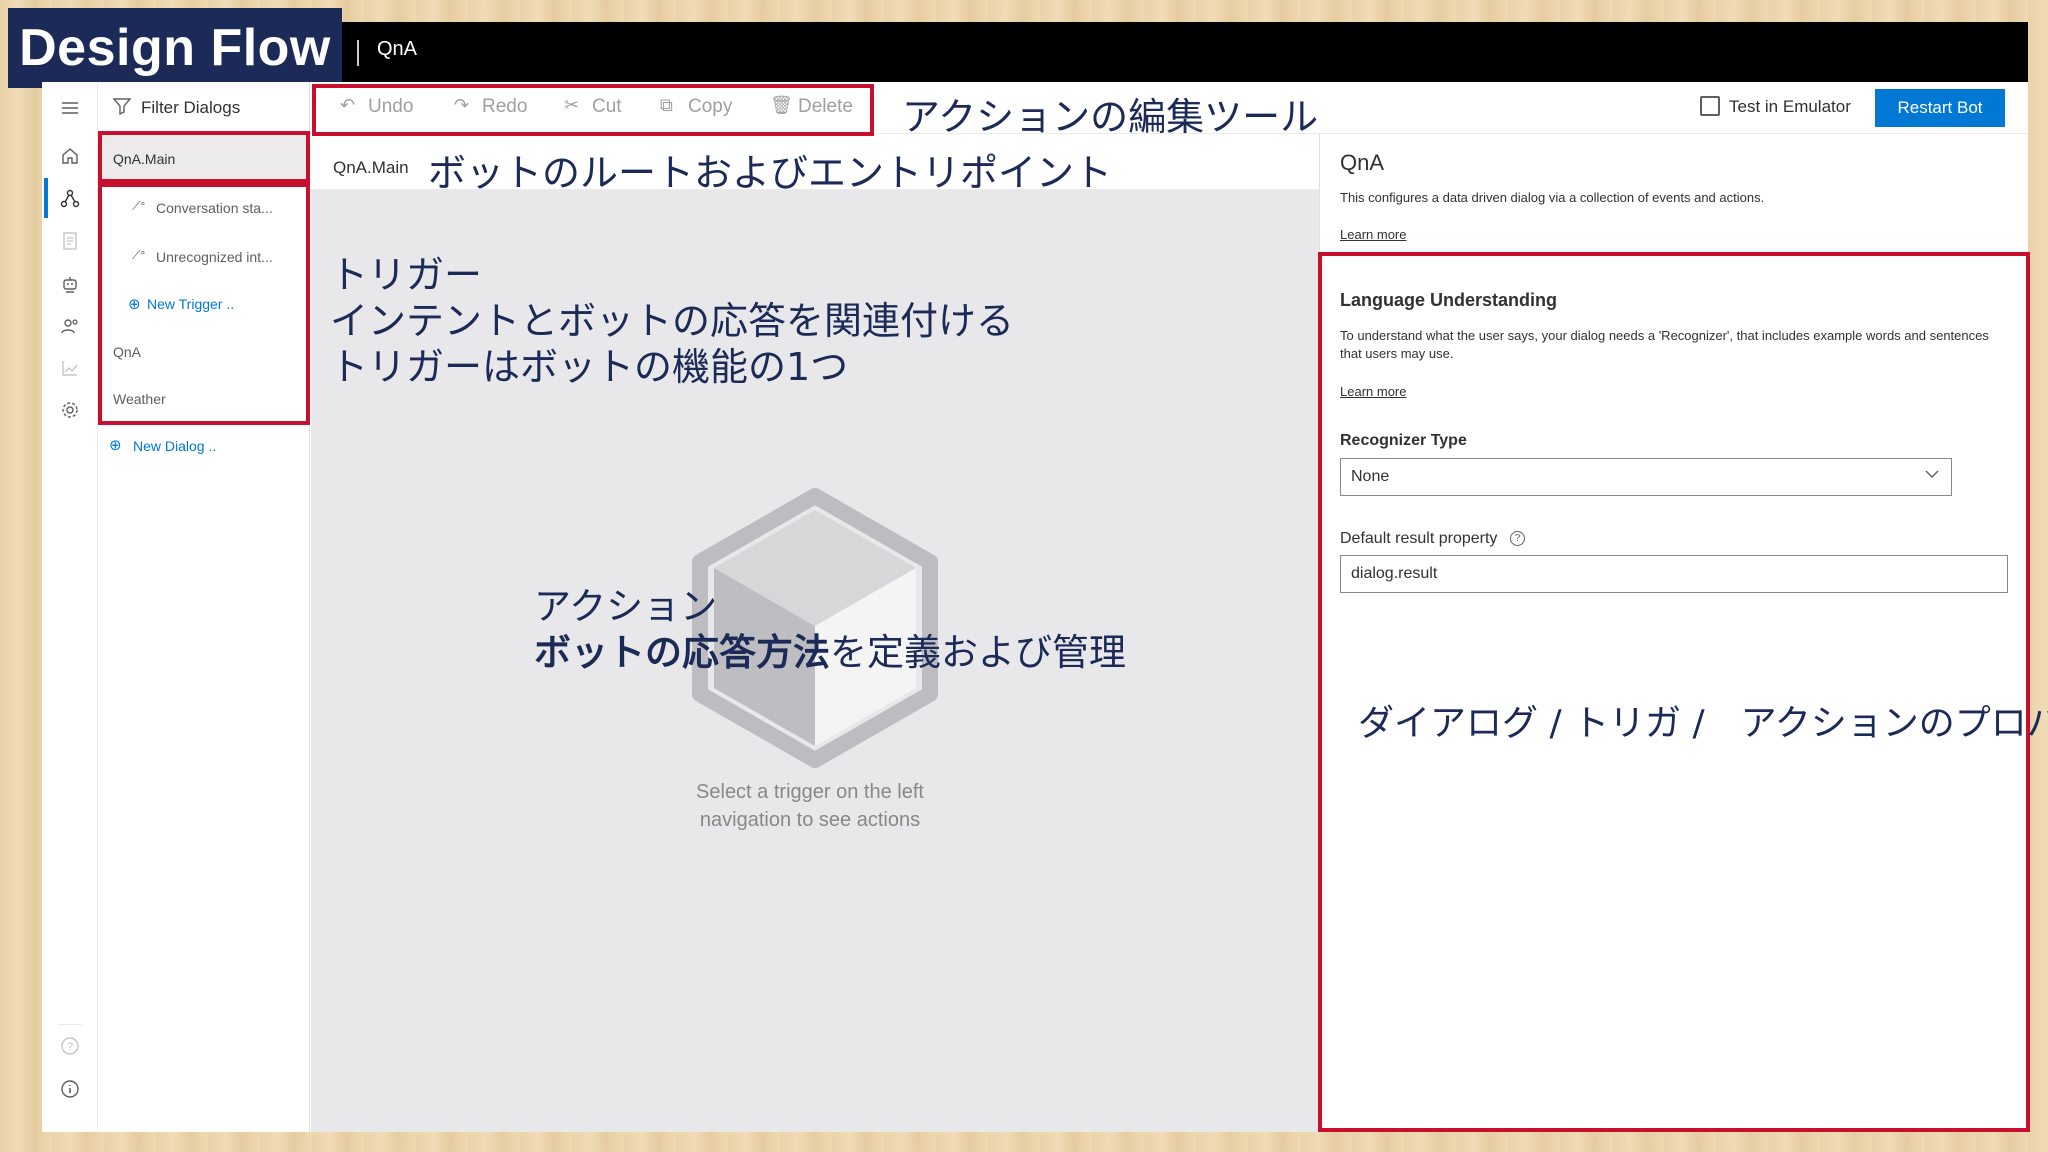  What do you see at coordinates (70, 198) in the screenshot?
I see `design-flow-icon` at bounding box center [70, 198].